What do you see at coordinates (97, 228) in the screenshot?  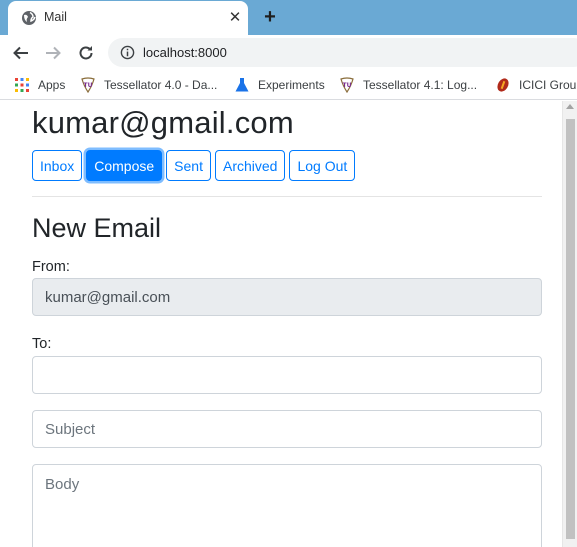 I see `compose-title: New Email` at bounding box center [97, 228].